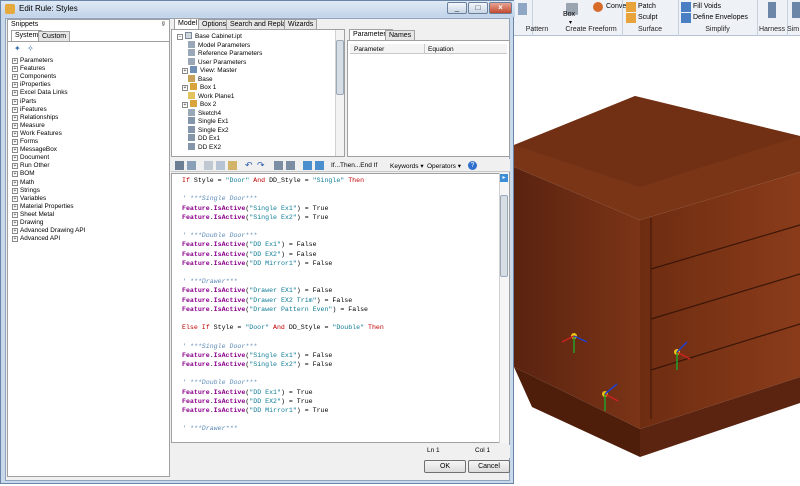 This screenshot has height=486, width=800. I want to click on param-col-header: Parameter, so click(369, 49).